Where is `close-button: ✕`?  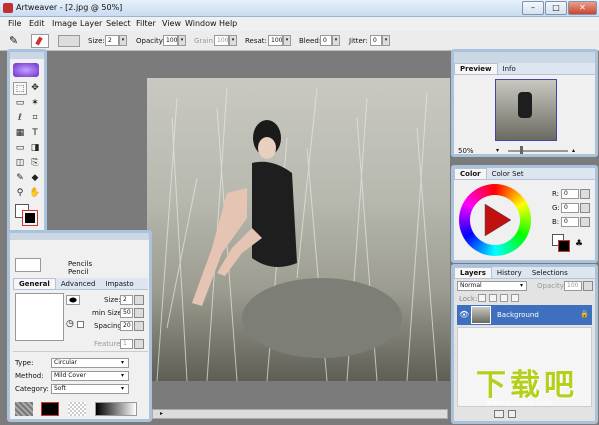
close-button: ✕ is located at coordinates (582, 8).